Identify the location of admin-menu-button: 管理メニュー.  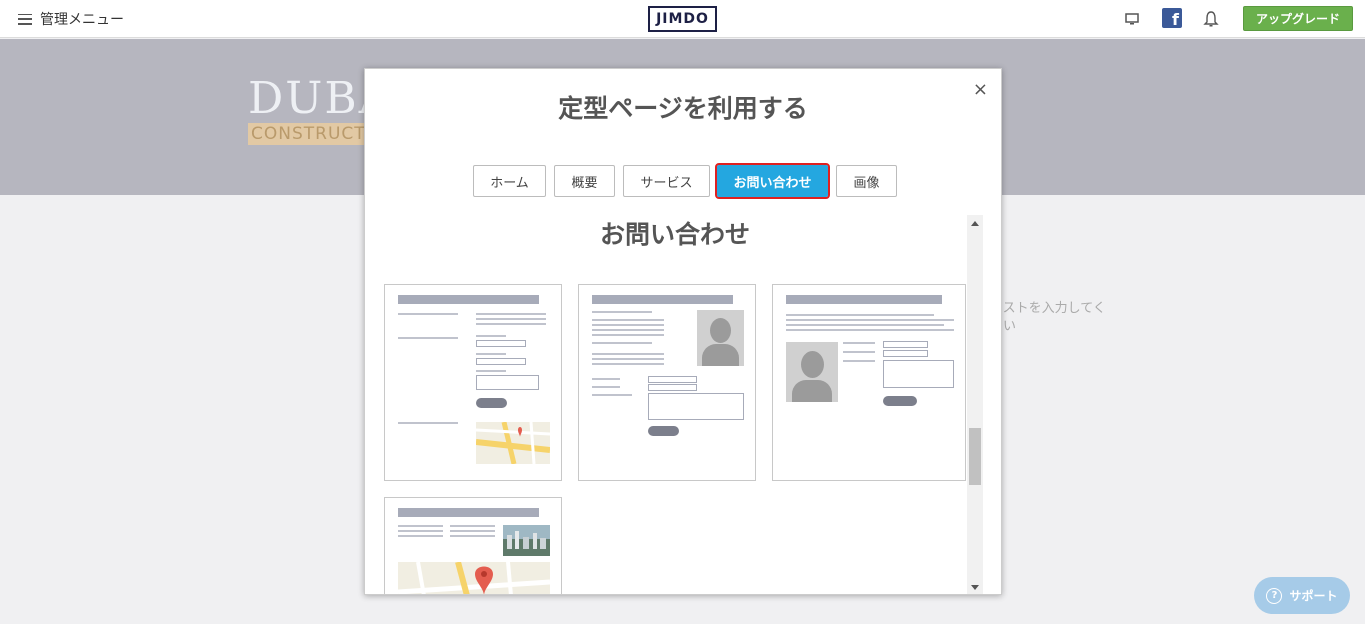
(71, 19).